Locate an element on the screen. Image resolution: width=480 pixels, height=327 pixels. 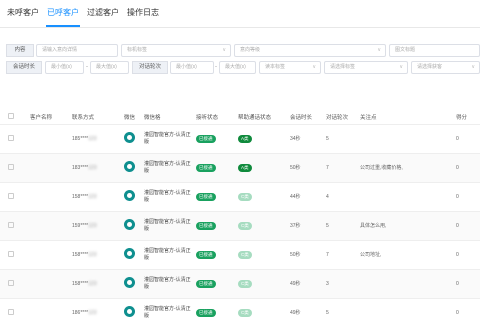
tab-called: 已呼客户 is located at coordinates (63, 17).